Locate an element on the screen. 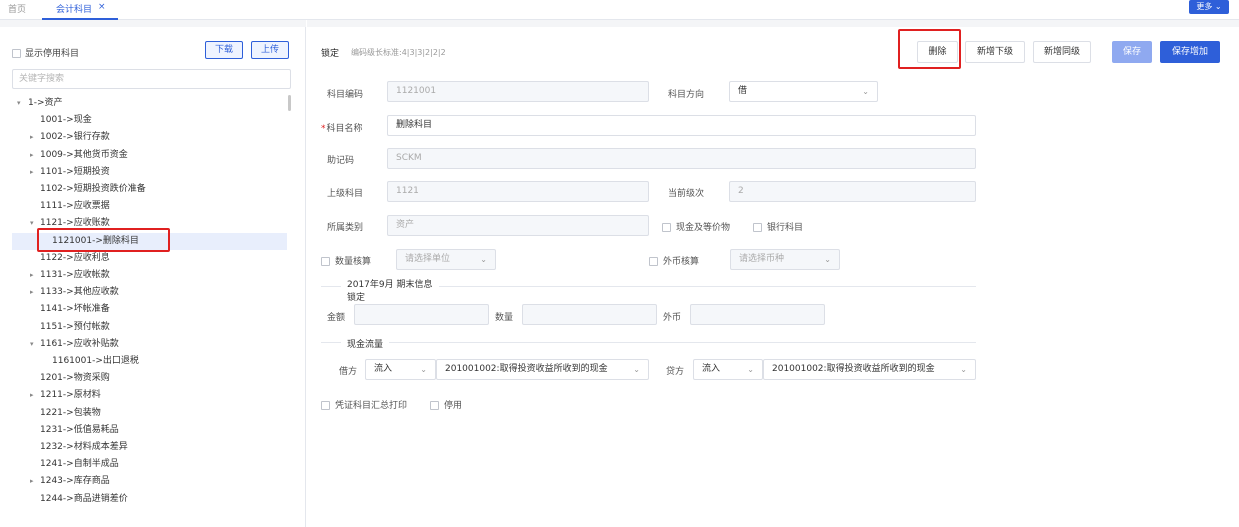 The width and height of the screenshot is (1239, 527). tree-item: 1141->坏帐准备 is located at coordinates (75, 309).